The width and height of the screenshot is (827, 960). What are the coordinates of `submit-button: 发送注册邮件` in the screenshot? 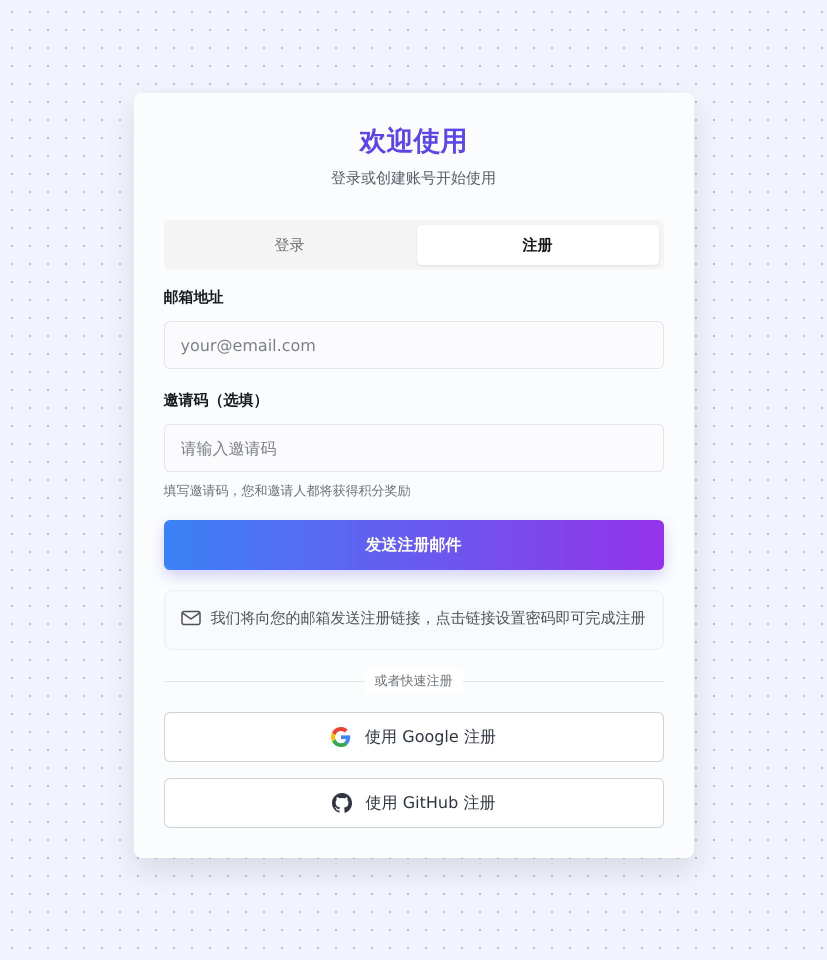 It's located at (414, 545).